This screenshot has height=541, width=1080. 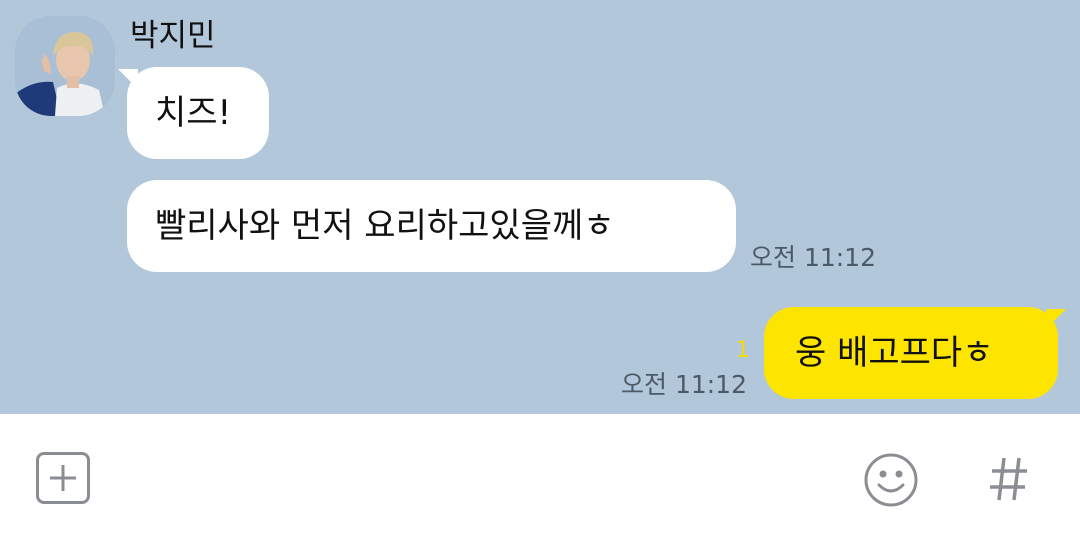 I want to click on emoji-button, so click(x=891, y=480).